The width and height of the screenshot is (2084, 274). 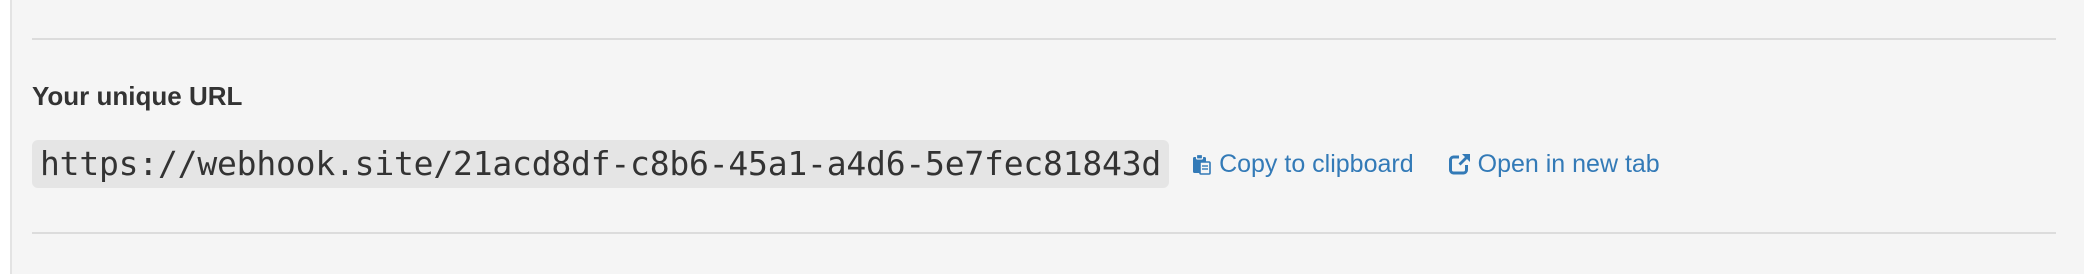 What do you see at coordinates (1201, 164) in the screenshot?
I see `clipboard-icon` at bounding box center [1201, 164].